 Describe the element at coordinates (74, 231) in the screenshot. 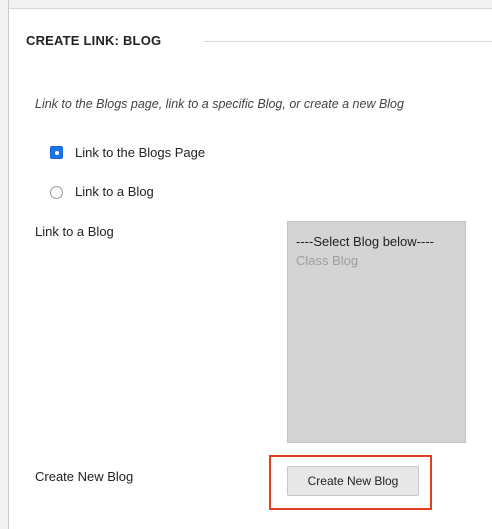

I see `blog-select-label: Link to a Blog` at that location.